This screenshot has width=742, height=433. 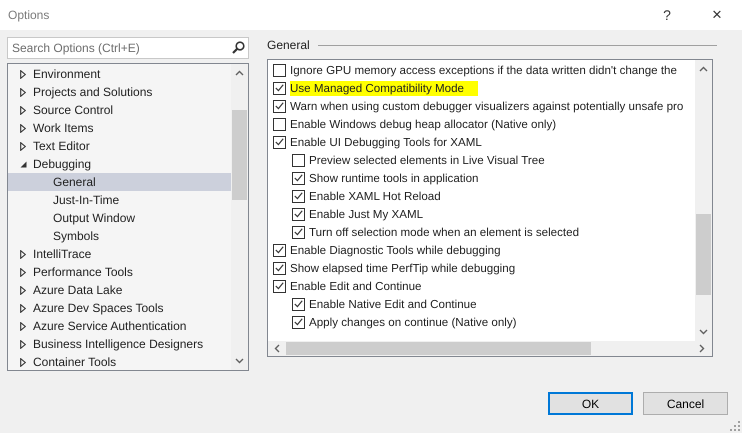 What do you see at coordinates (413, 322) in the screenshot?
I see `option-label: Apply changes on continue (Native only)` at bounding box center [413, 322].